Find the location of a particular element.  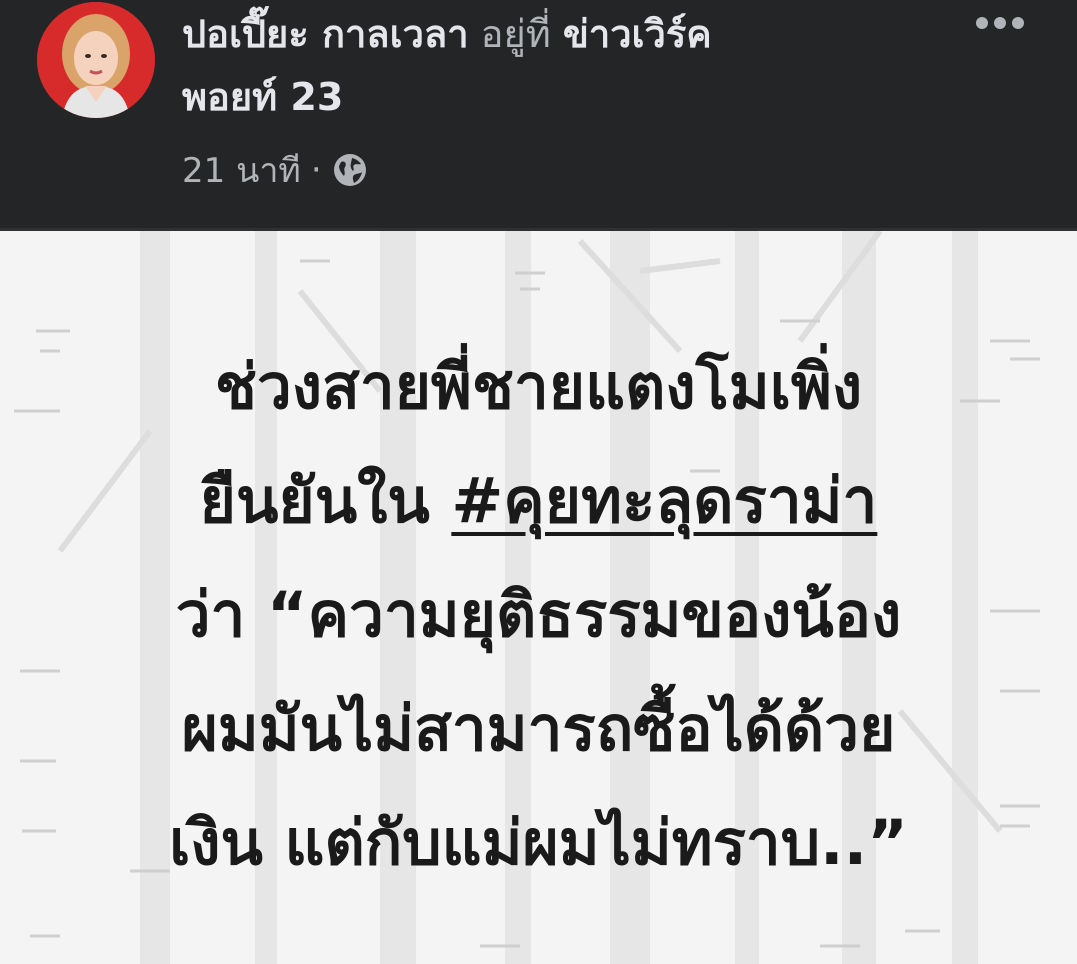

location-line: พอยท์ 23 is located at coordinates (542, 97).